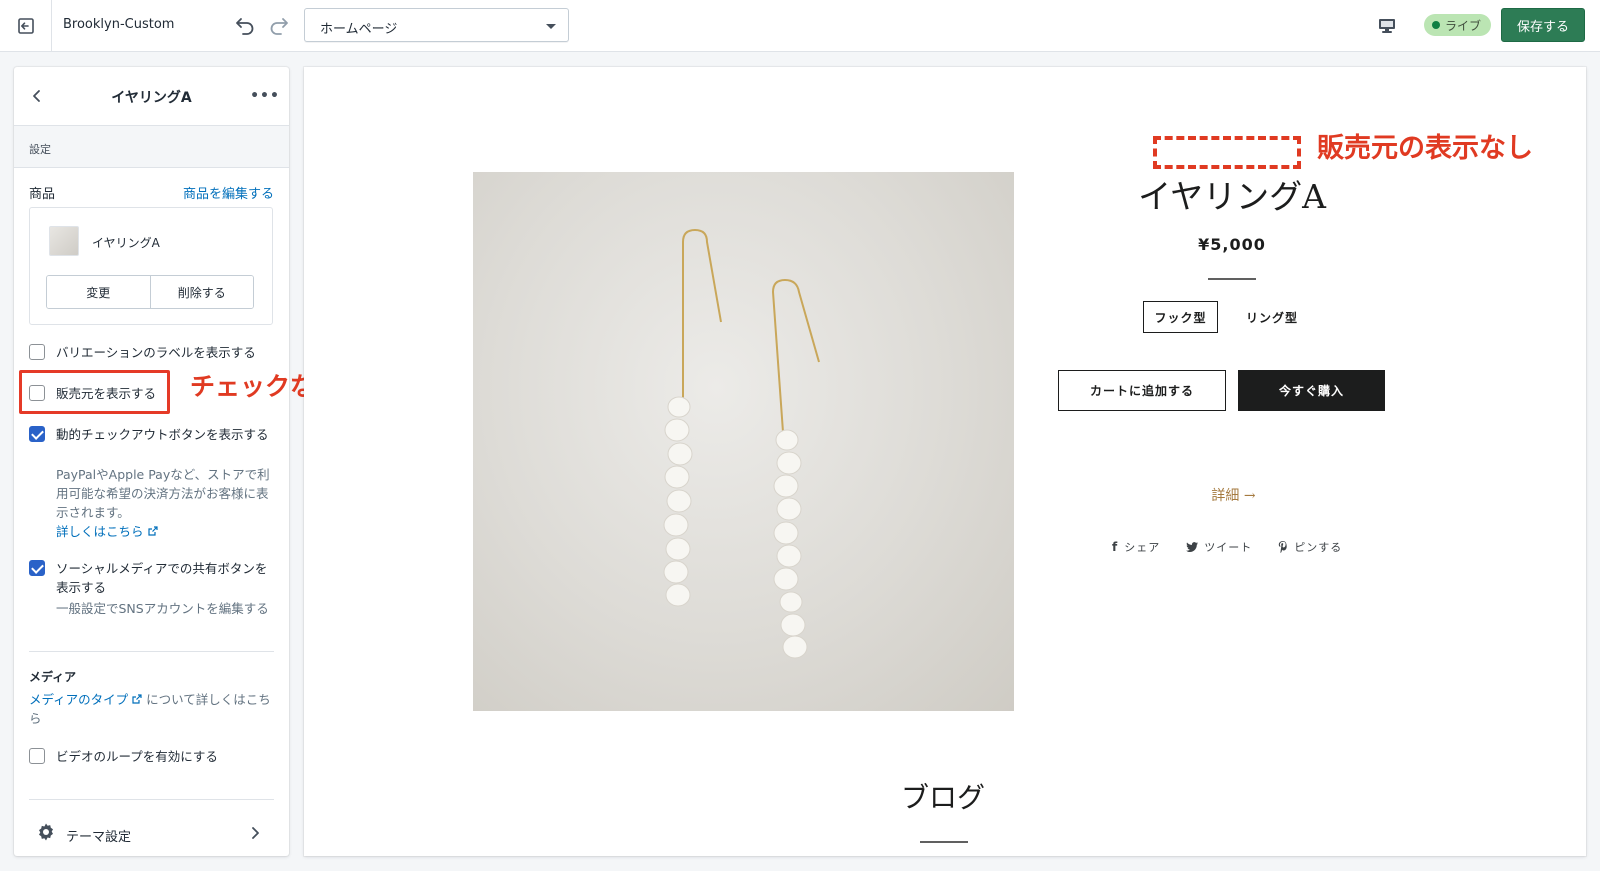 This screenshot has height=871, width=1600. I want to click on facebook-icon: f, so click(1115, 547).